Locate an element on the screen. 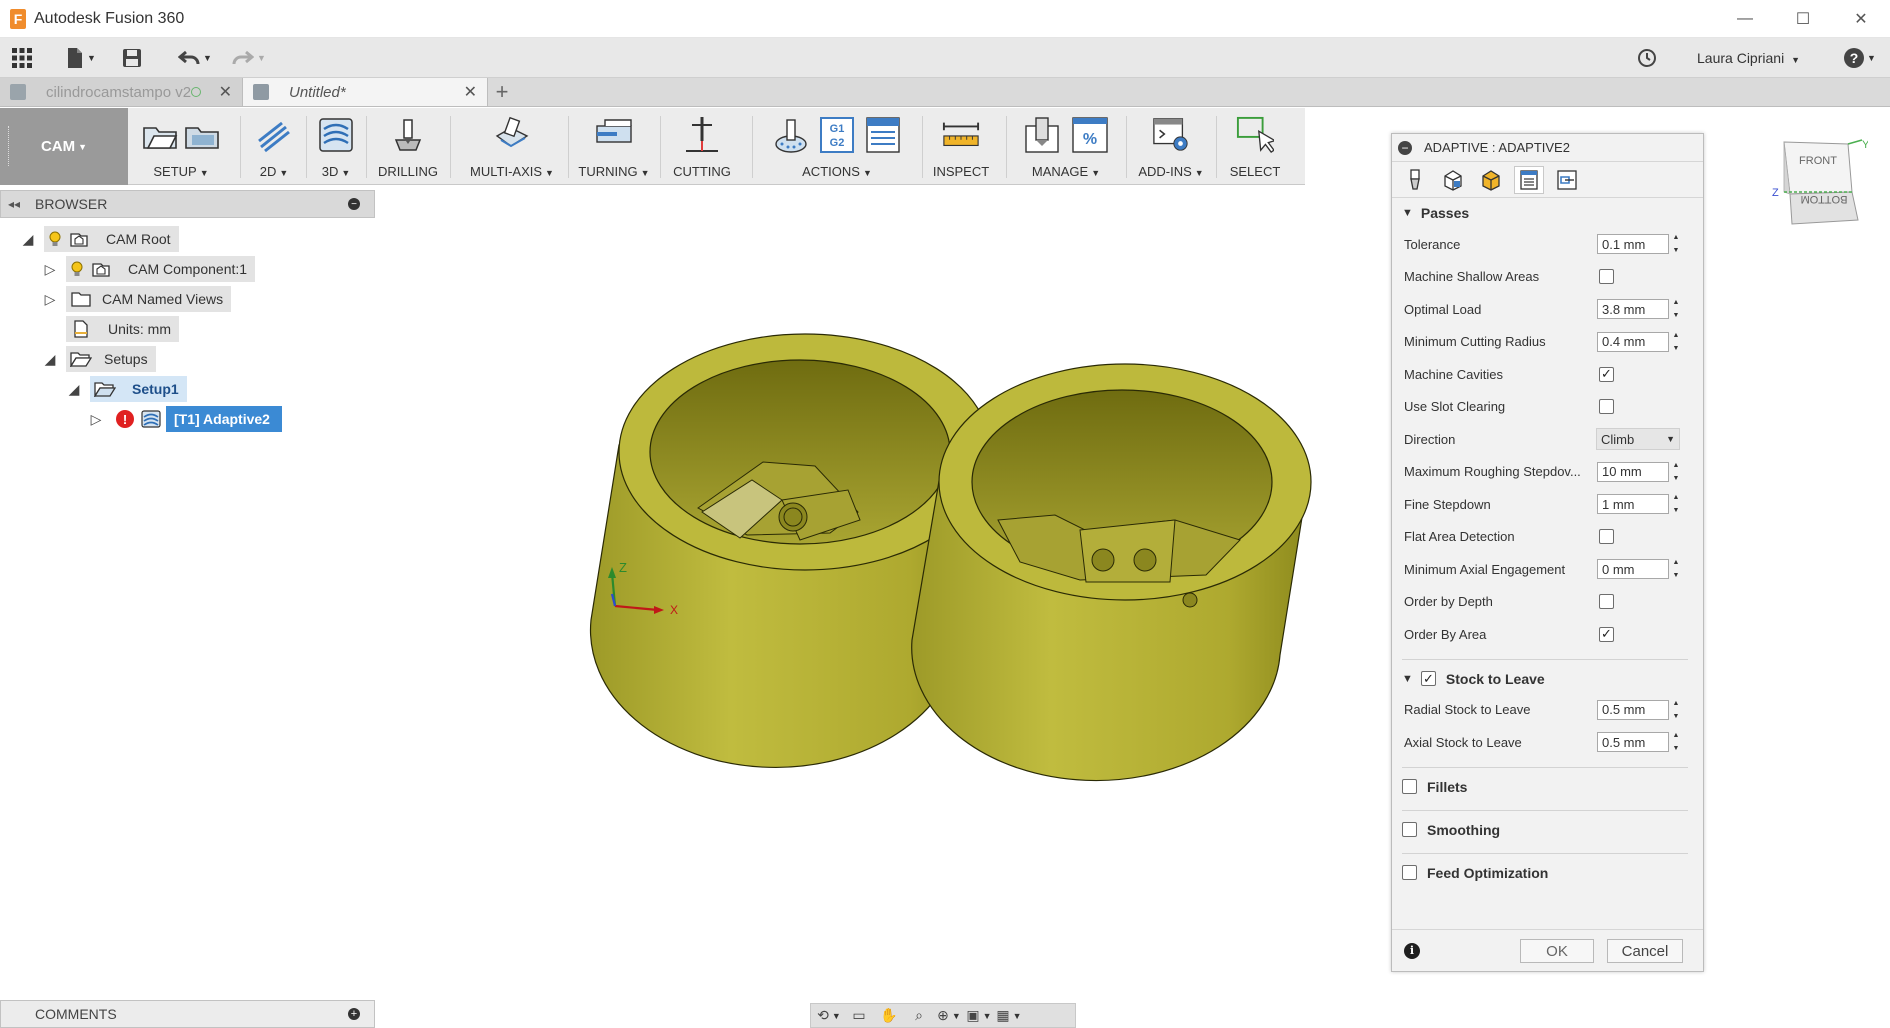  cutting-icon is located at coordinates (702, 135).